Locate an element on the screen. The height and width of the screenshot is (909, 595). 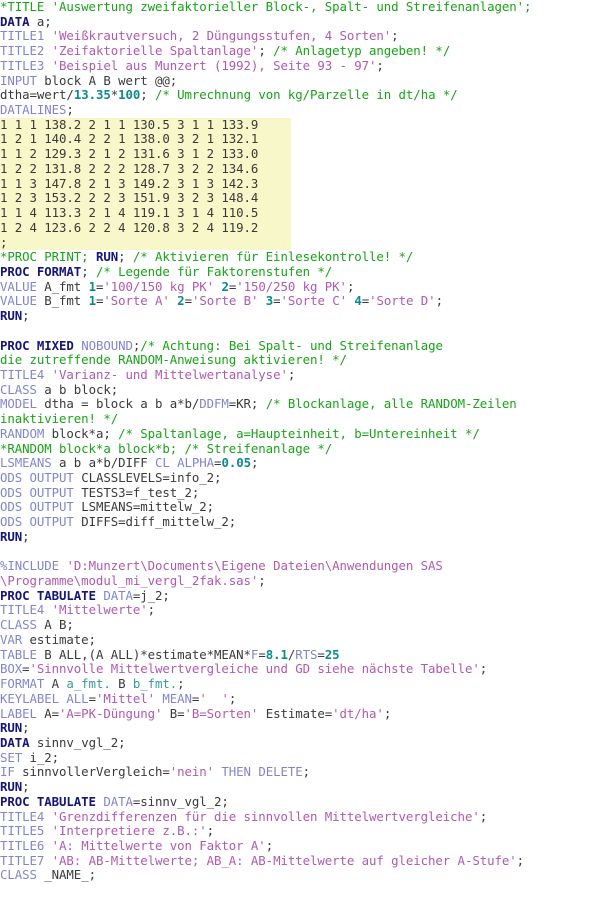
code-line: TITLE5 'Interpretiere z.B.:'; is located at coordinates (297, 831).